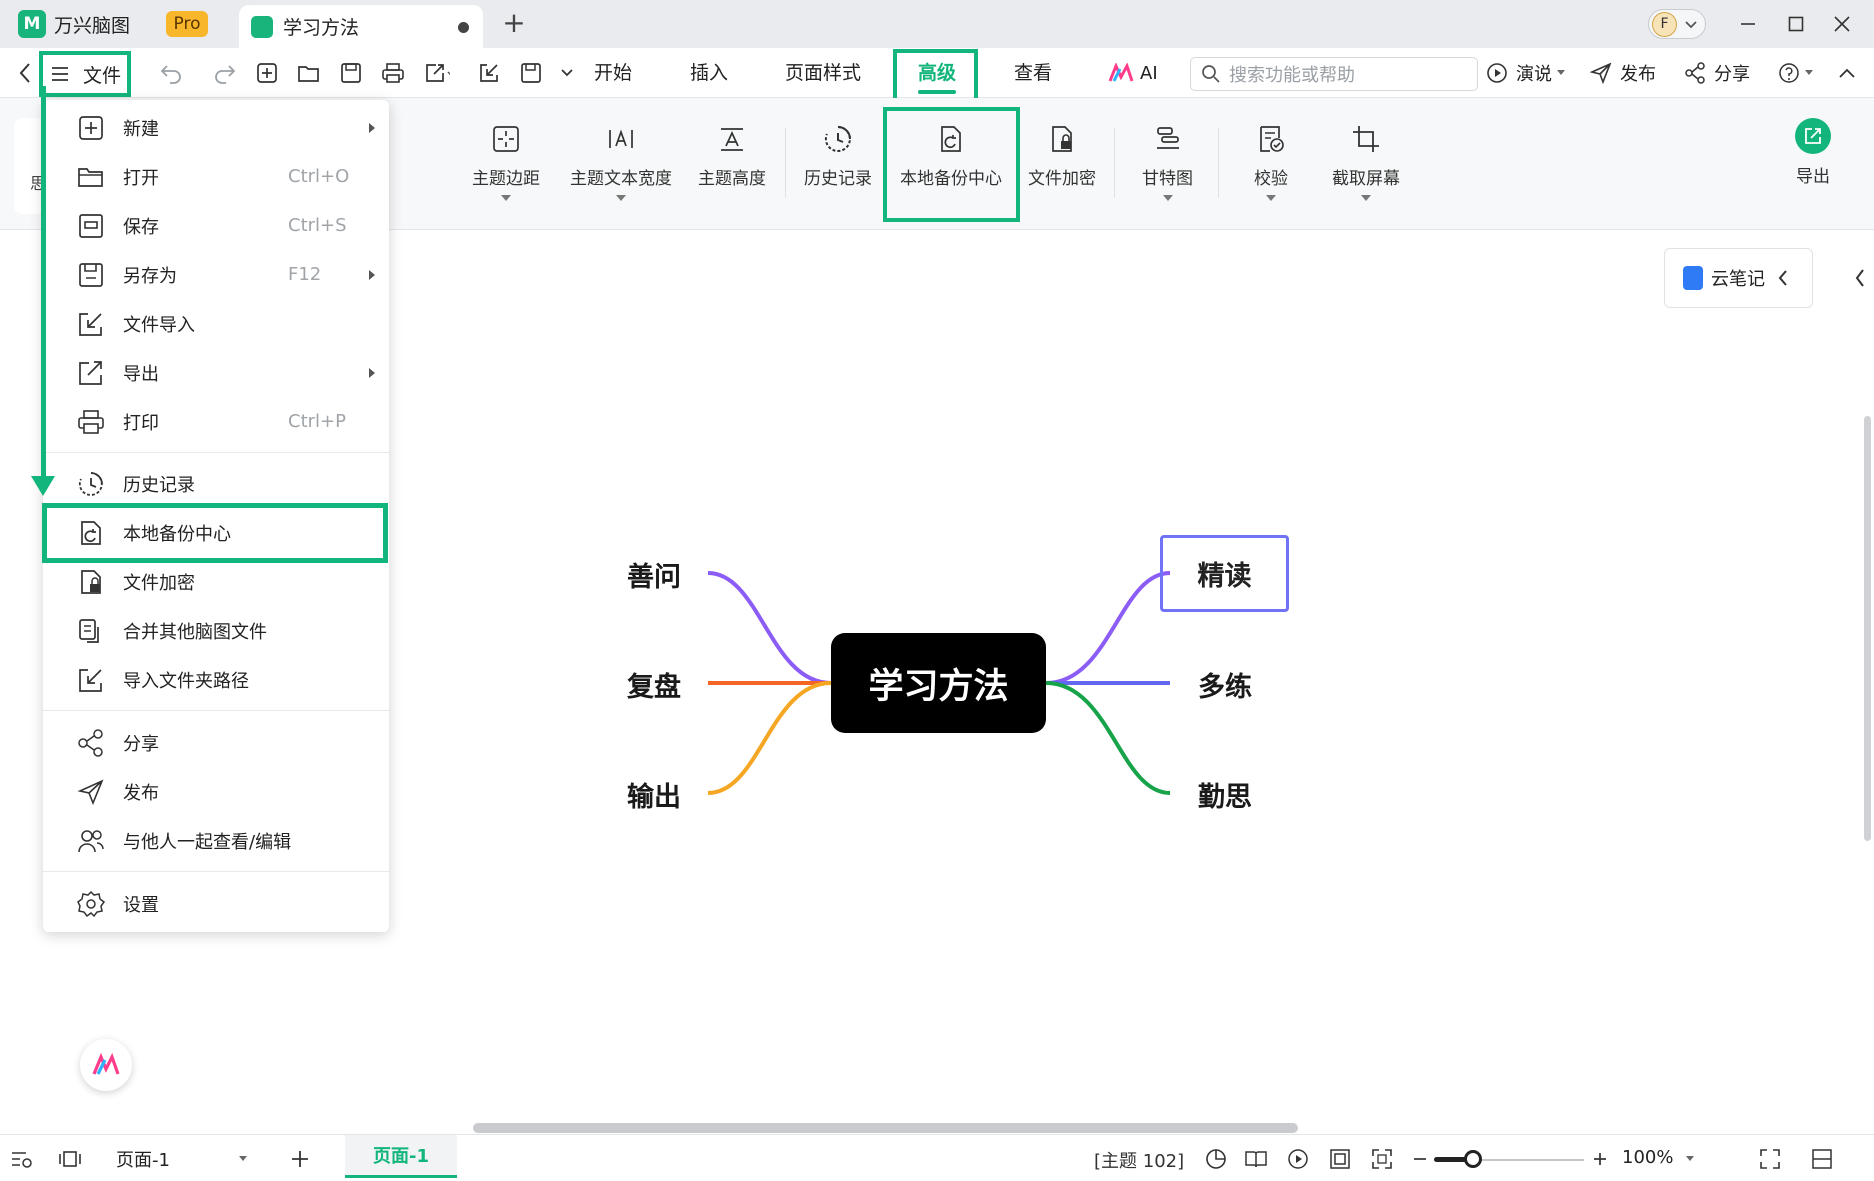 This screenshot has height=1181, width=1874. Describe the element at coordinates (1677, 24) in the screenshot. I see `user-avatar-button: F` at that location.